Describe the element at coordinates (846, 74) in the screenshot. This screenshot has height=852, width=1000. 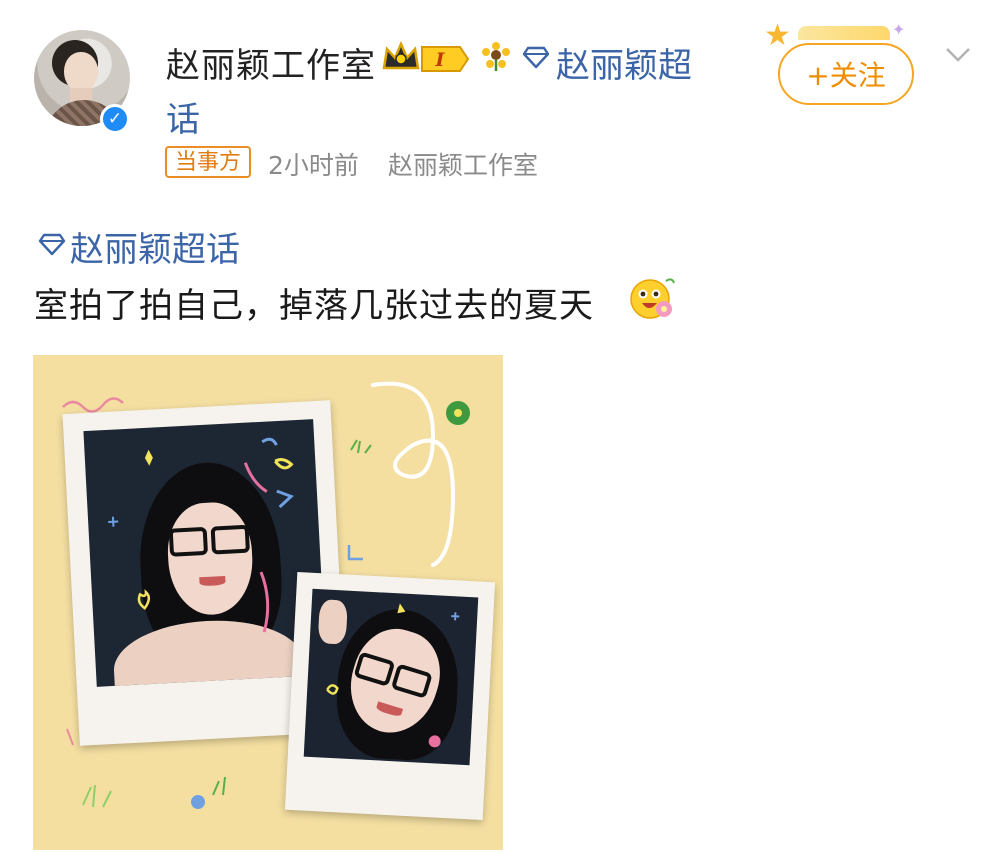
I see `follow-button: +关注` at that location.